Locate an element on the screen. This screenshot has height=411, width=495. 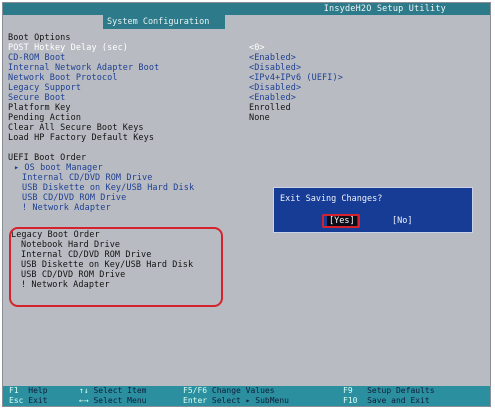
internal-network-adapter-boot-label: Internal Network Adapter Boot is located at coordinates (83, 68).